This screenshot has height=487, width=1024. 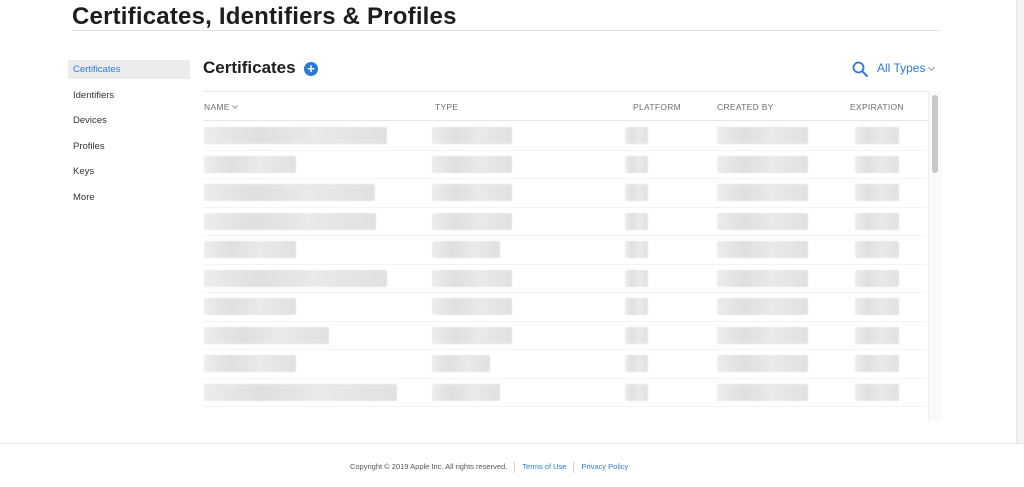 What do you see at coordinates (860, 69) in the screenshot?
I see `search-icon` at bounding box center [860, 69].